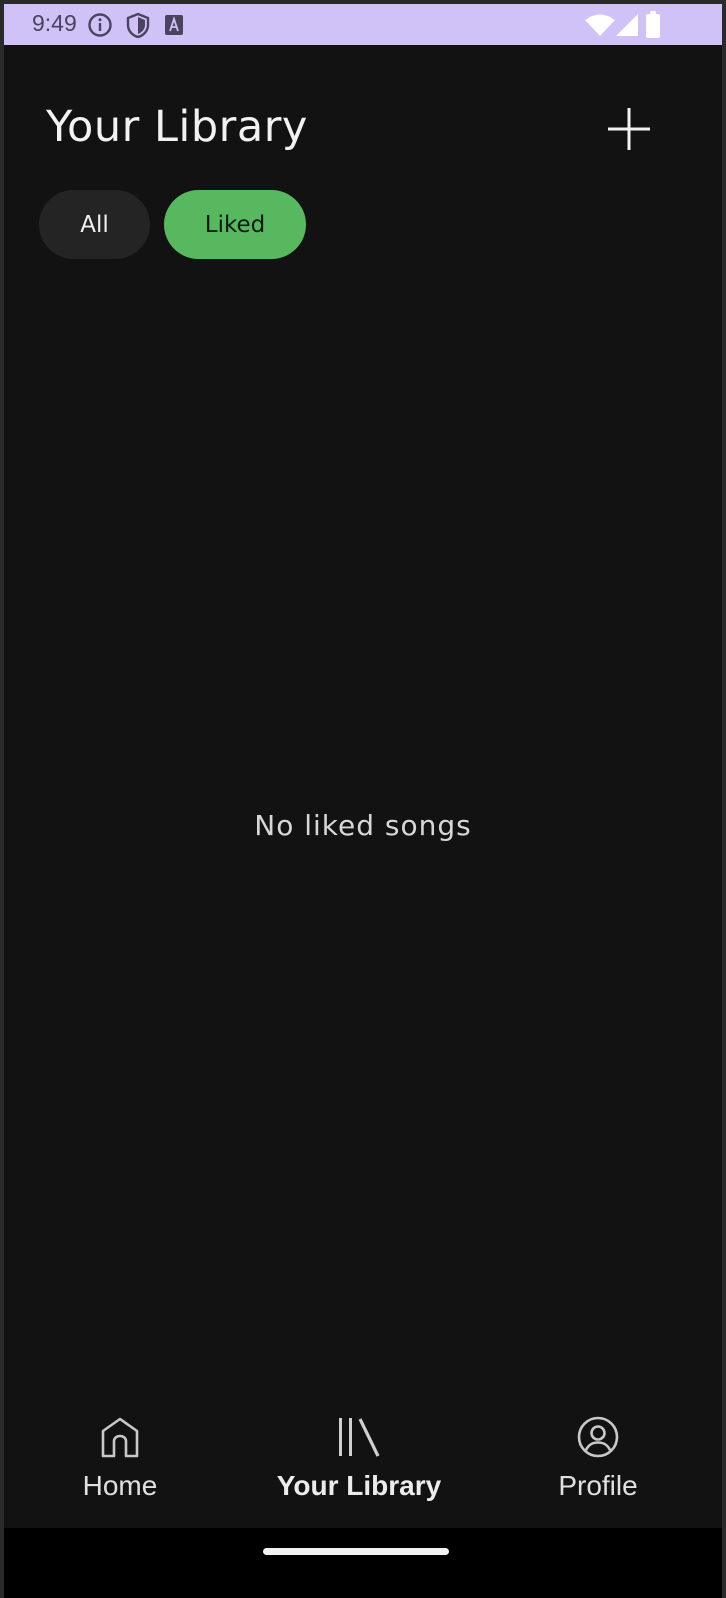  What do you see at coordinates (356, 1551) in the screenshot?
I see `gesture-handle` at bounding box center [356, 1551].